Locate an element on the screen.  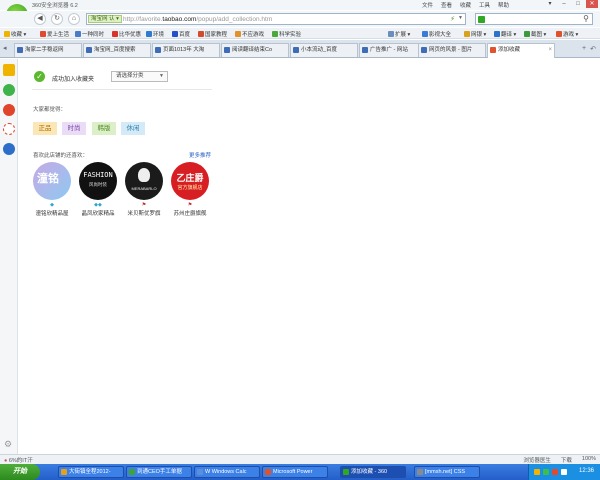
shop-card: MERABARLO ⚑ 米贝斯优罗旗 is located at coordinates (144, 189).